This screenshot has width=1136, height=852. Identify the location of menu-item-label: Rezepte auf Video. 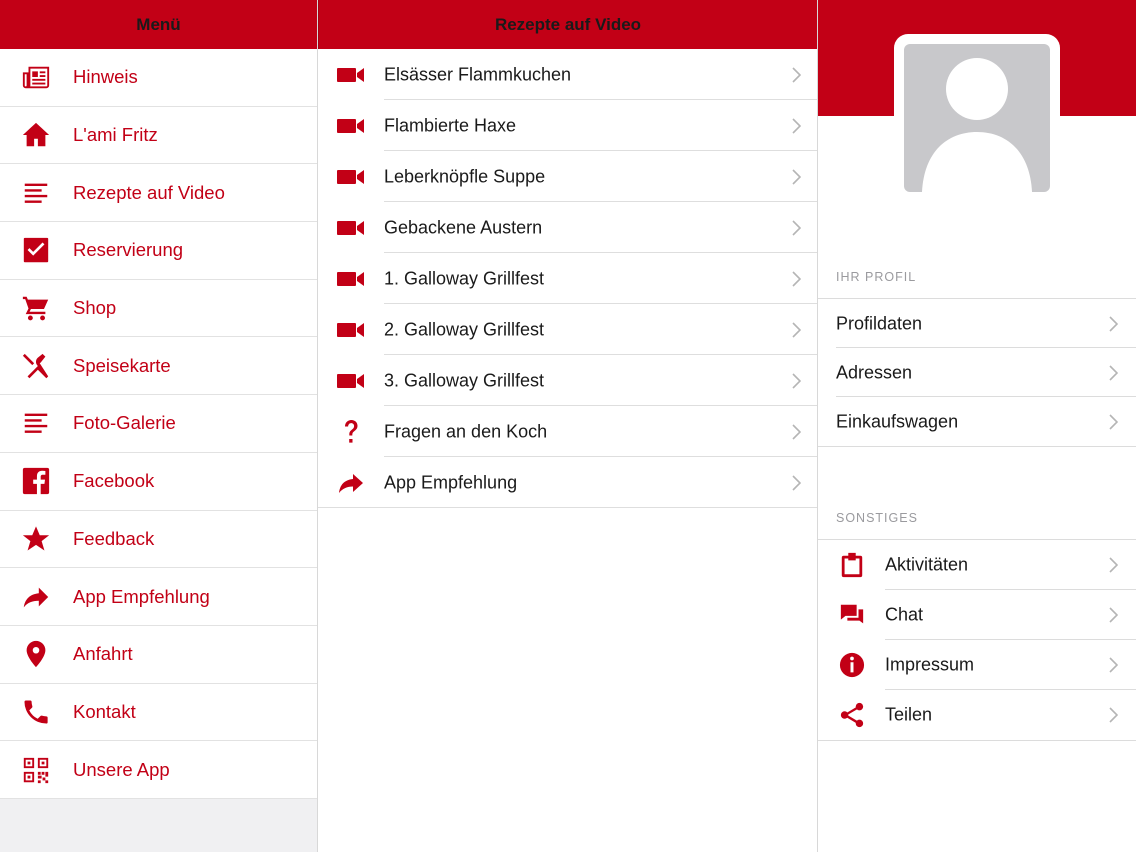
(149, 192).